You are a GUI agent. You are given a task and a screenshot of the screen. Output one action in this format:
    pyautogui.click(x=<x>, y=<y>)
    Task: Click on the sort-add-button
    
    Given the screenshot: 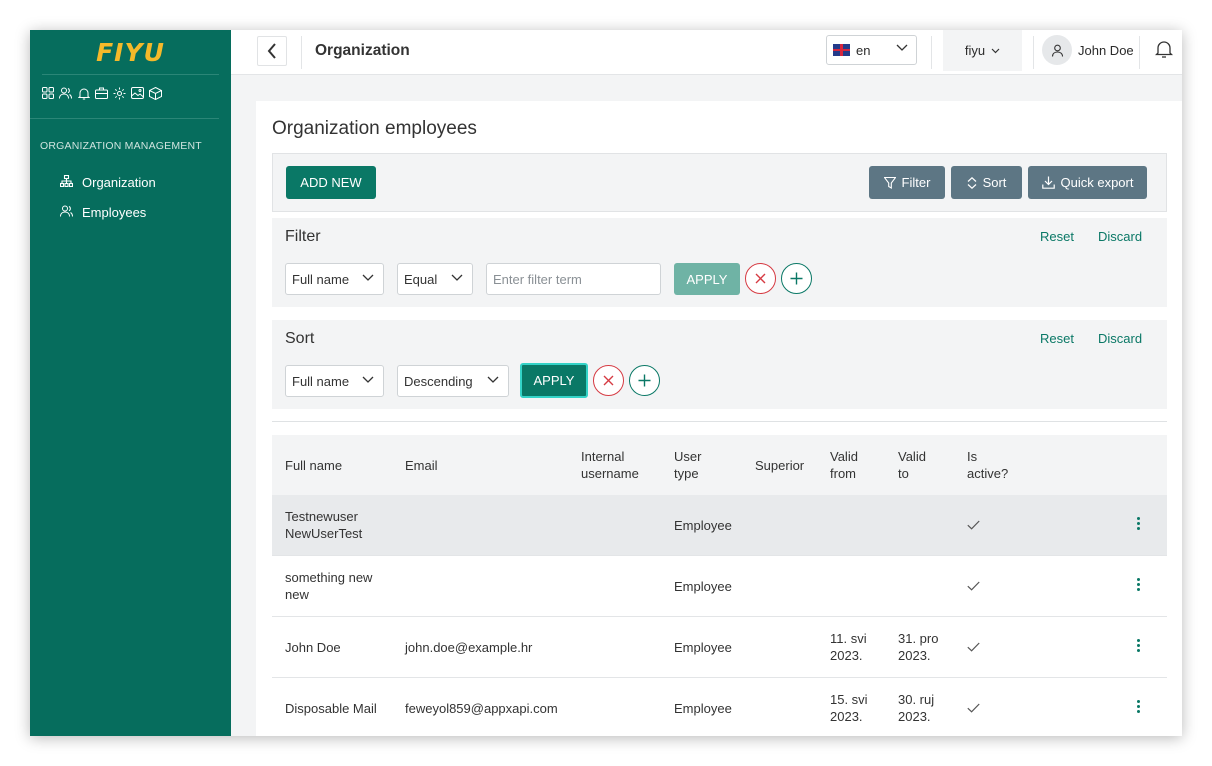 What is the action you would take?
    pyautogui.click(x=644, y=380)
    